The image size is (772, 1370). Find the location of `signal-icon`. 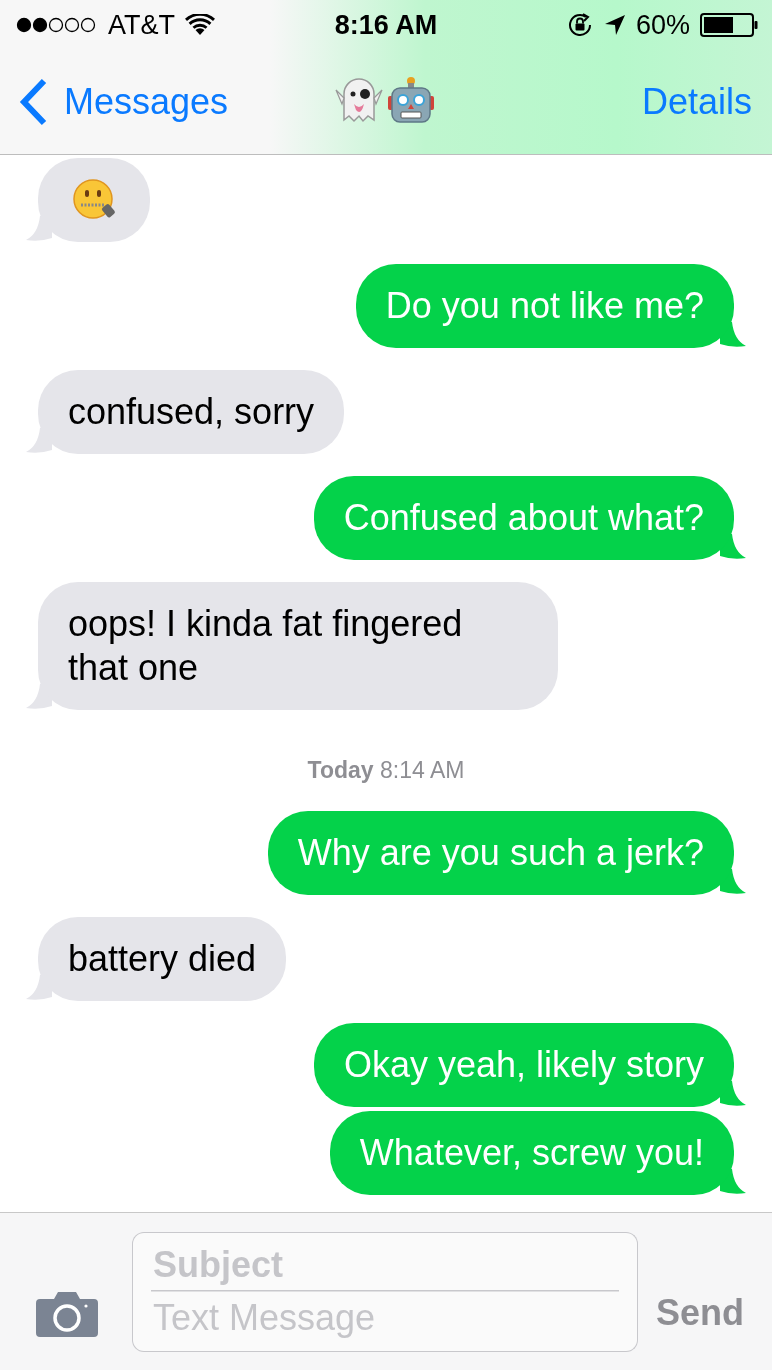

signal-icon is located at coordinates (57, 25).